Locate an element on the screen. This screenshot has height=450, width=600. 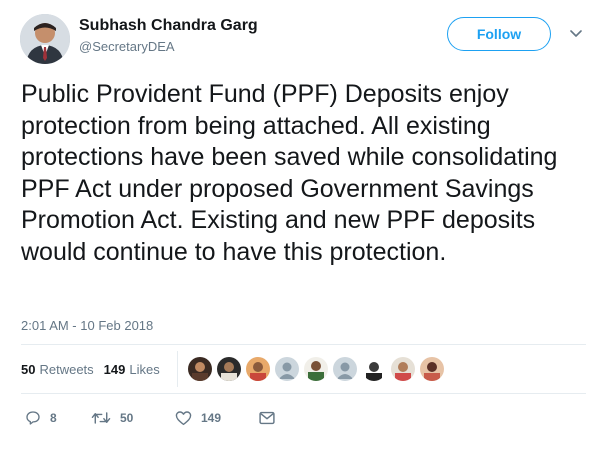
envelope-icon is located at coordinates (267, 418).